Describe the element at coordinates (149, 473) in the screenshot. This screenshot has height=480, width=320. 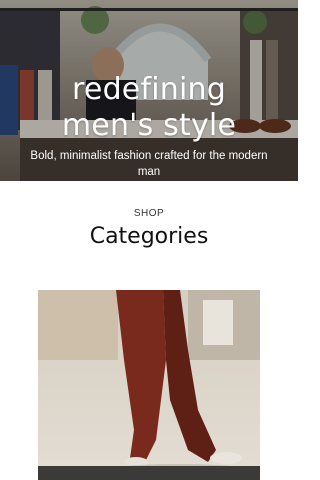
I see `category-card-caption-bar` at that location.